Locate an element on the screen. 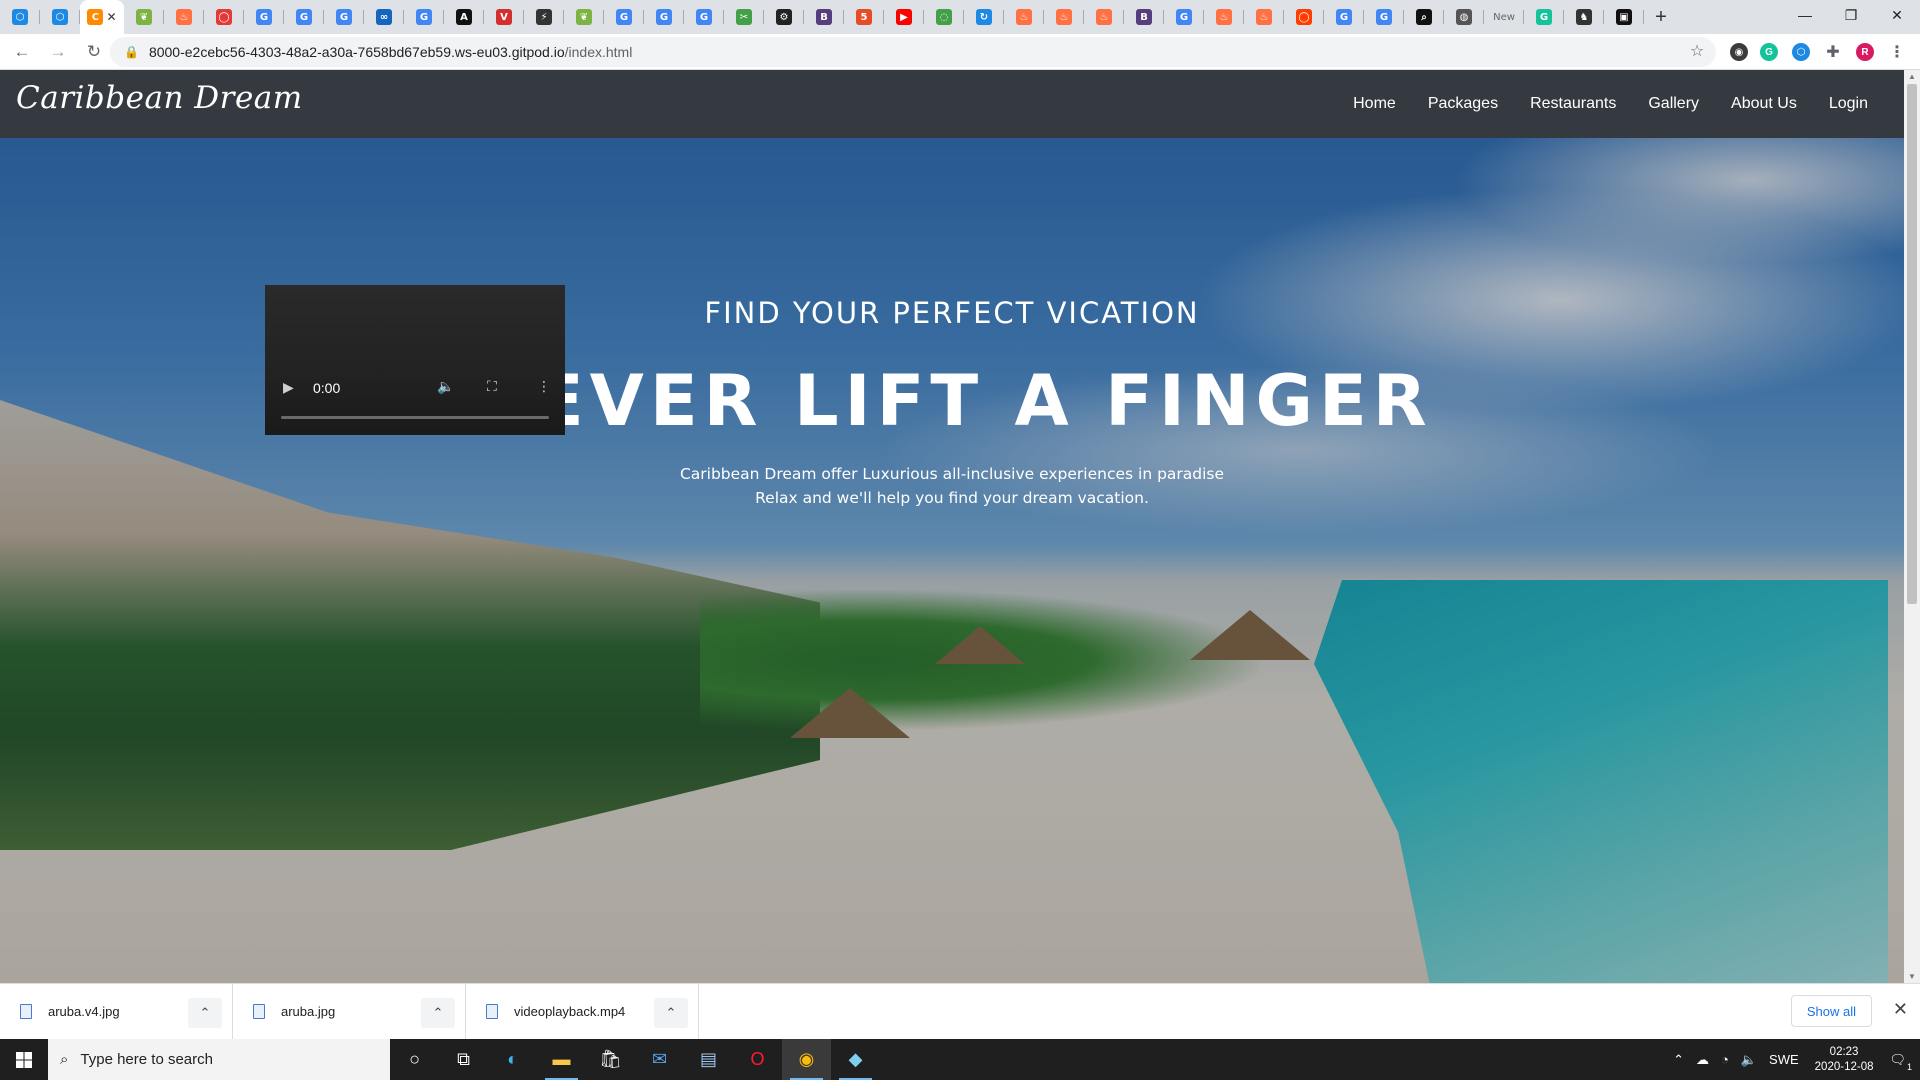 The width and height of the screenshot is (1920, 1080). close-tab-icon: ✕ is located at coordinates (111, 17).